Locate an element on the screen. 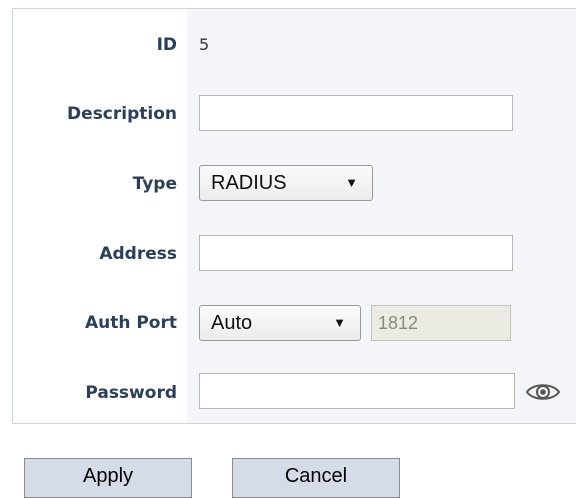 The height and width of the screenshot is (498, 576). cancel-button: Cancel is located at coordinates (316, 478).